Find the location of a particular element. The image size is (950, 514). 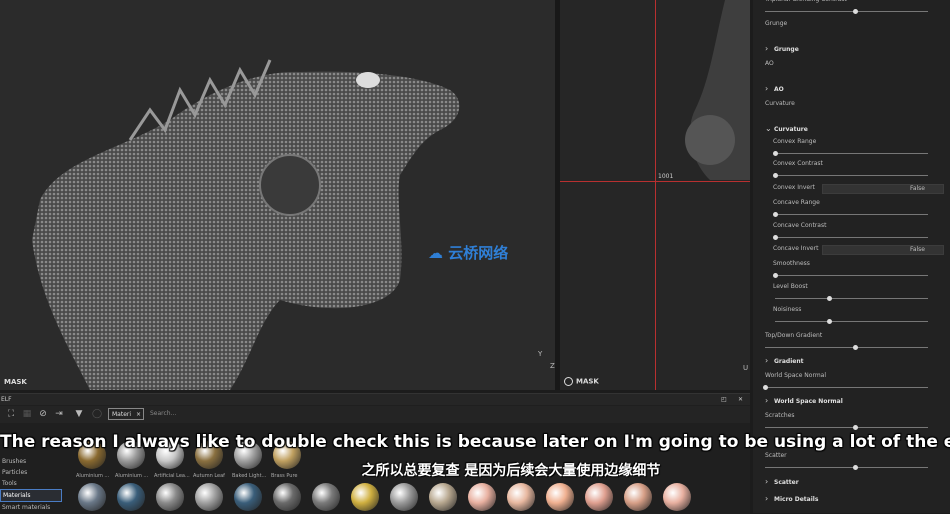

chip-close-icon: × is located at coordinates (138, 415).